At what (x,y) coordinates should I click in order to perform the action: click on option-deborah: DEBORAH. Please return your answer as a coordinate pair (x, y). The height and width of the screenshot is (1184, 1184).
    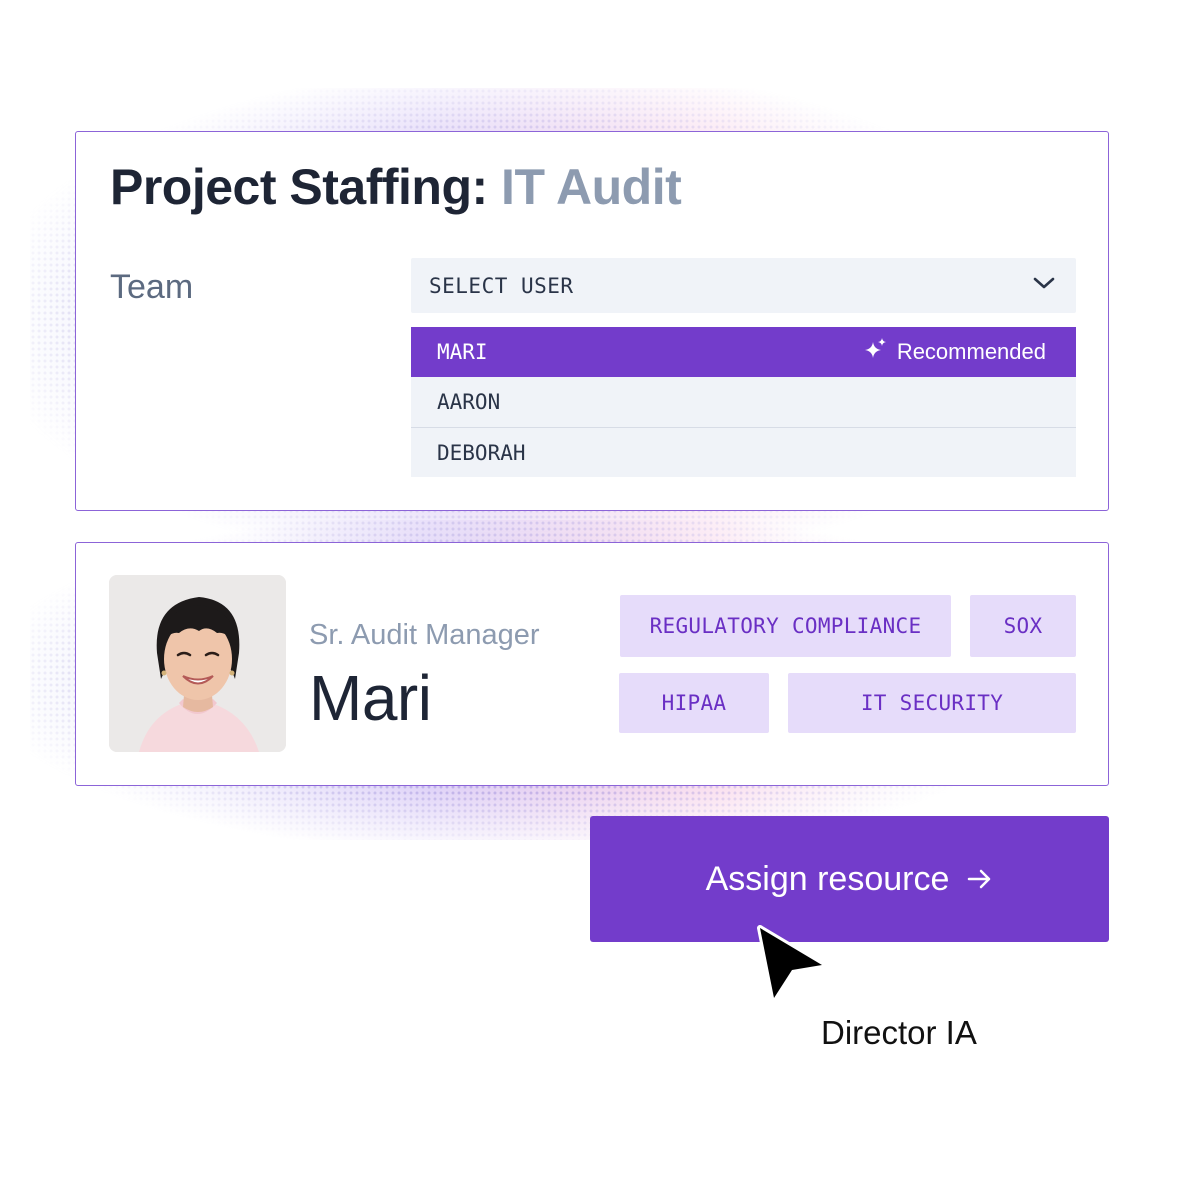
    Looking at the image, I should click on (743, 452).